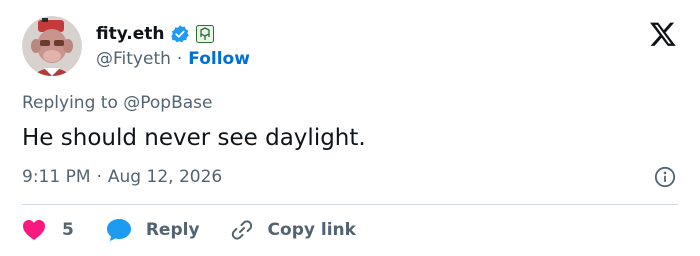 Image resolution: width=700 pixels, height=256 pixels. Describe the element at coordinates (167, 103) in the screenshot. I see `replying-to-mention: @PopBase` at that location.